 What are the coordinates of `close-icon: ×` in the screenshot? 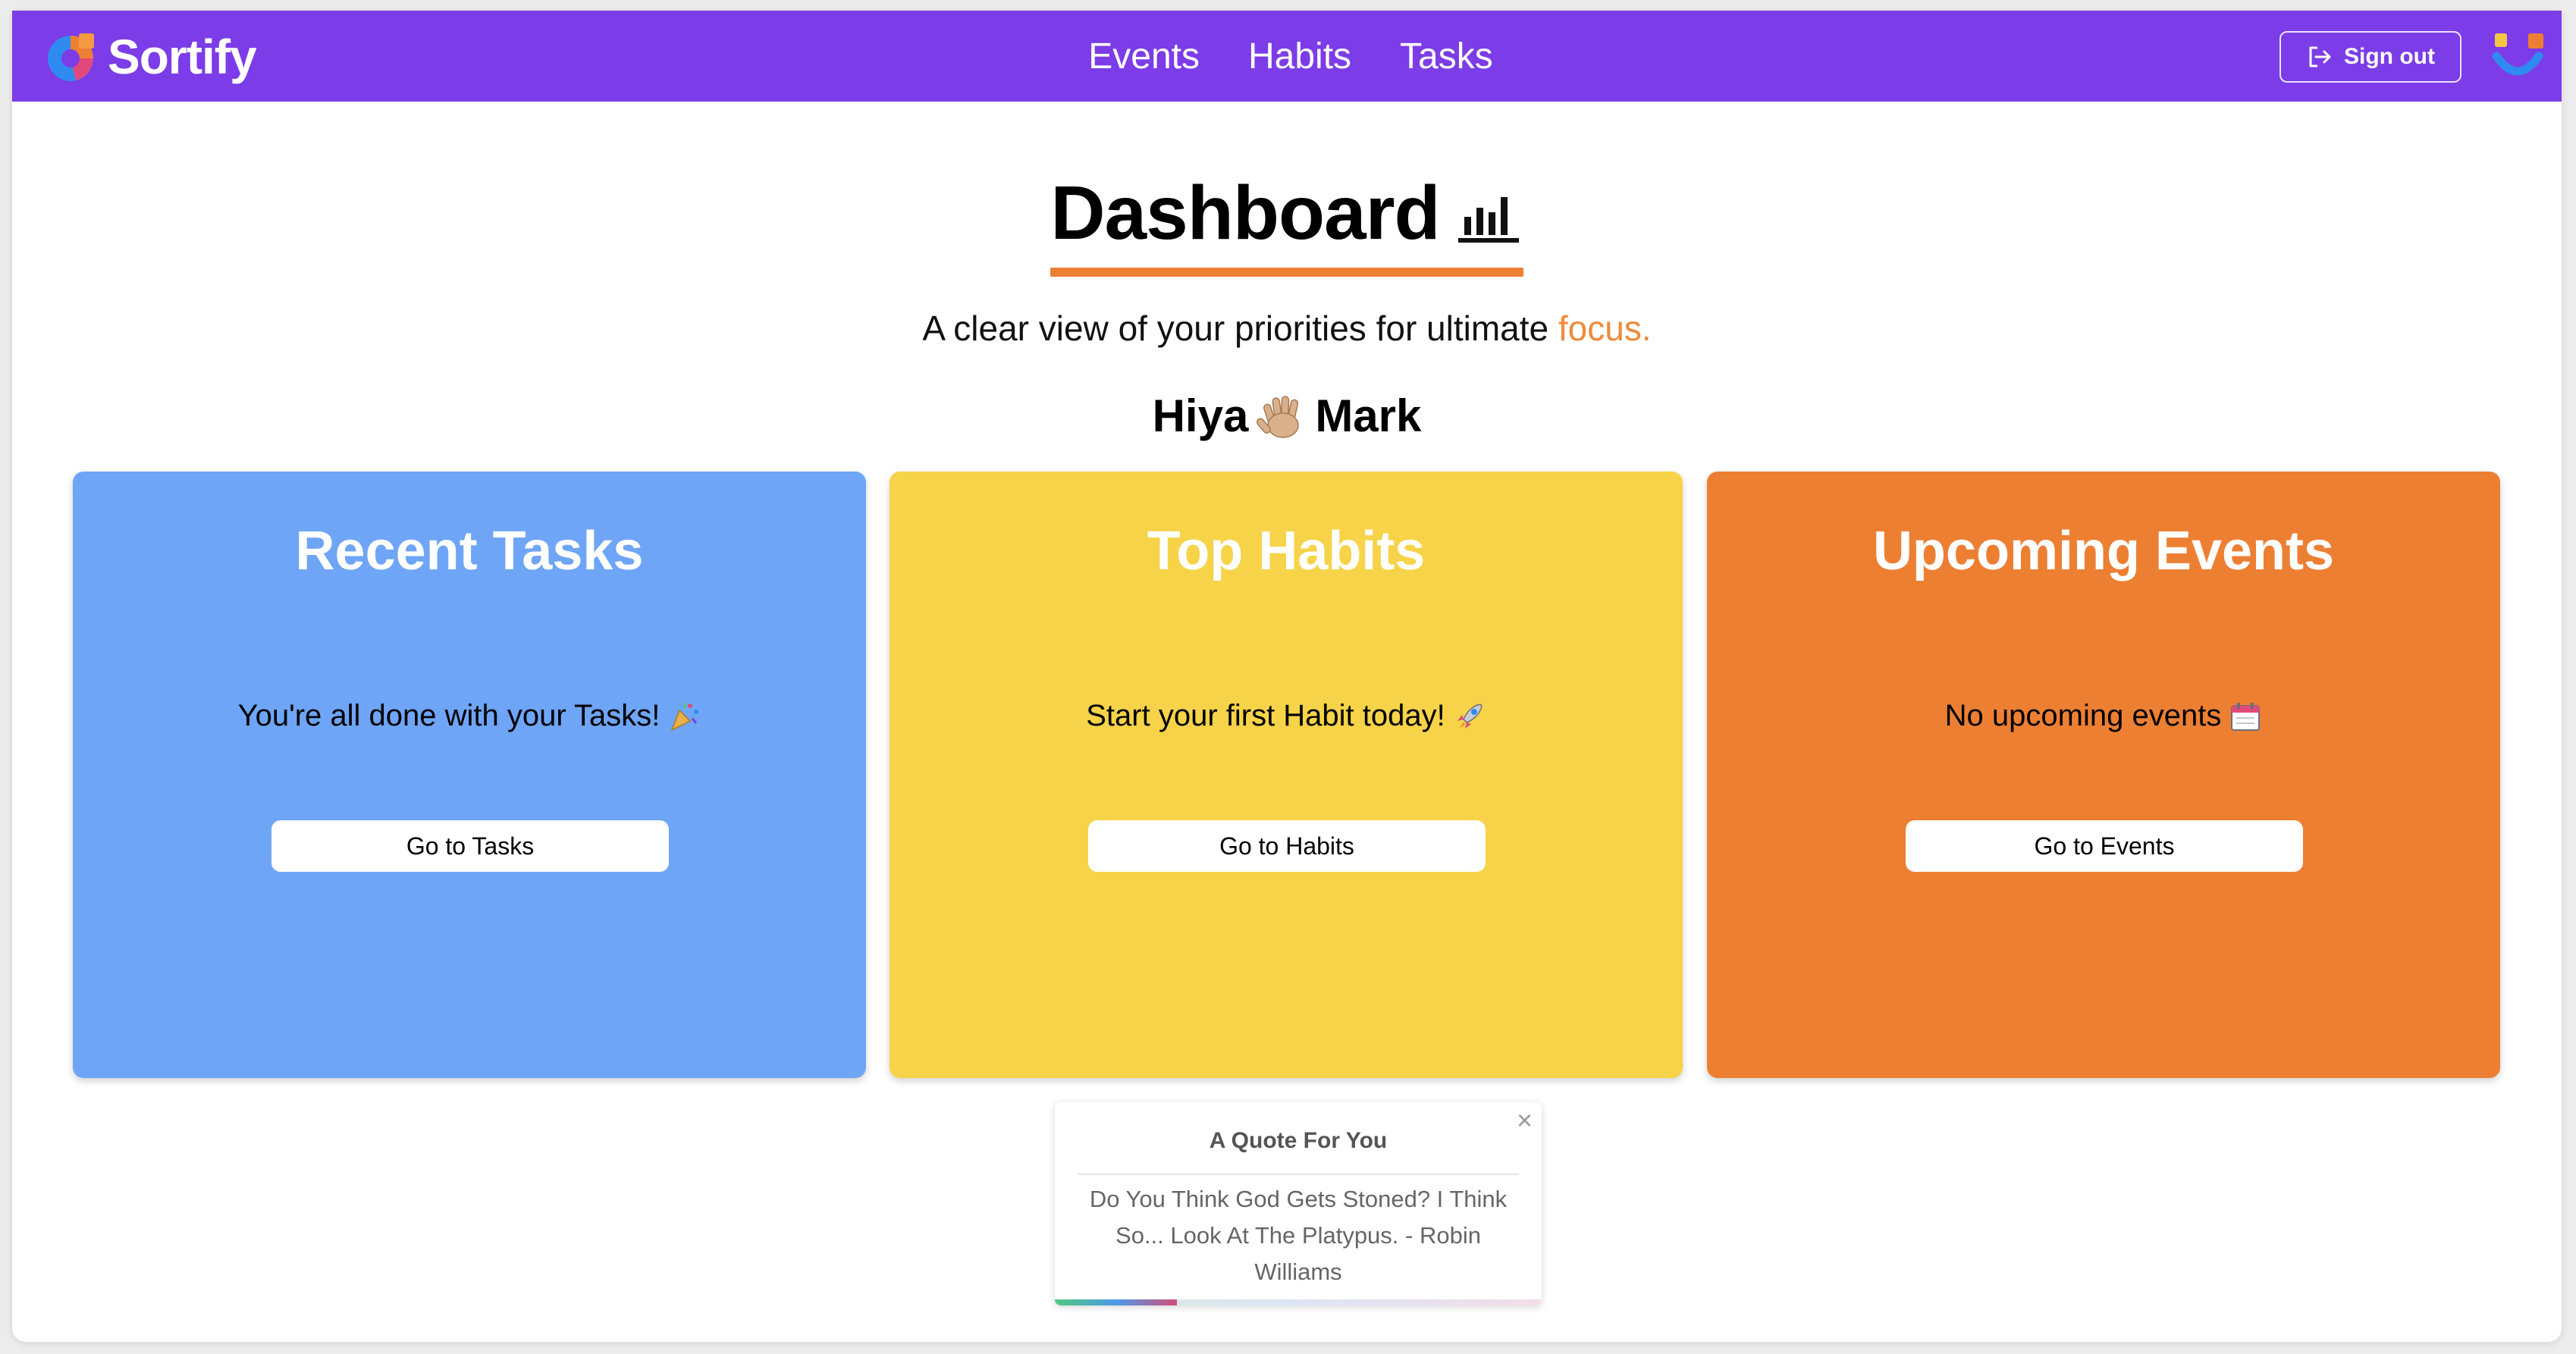 It's located at (1525, 1120).